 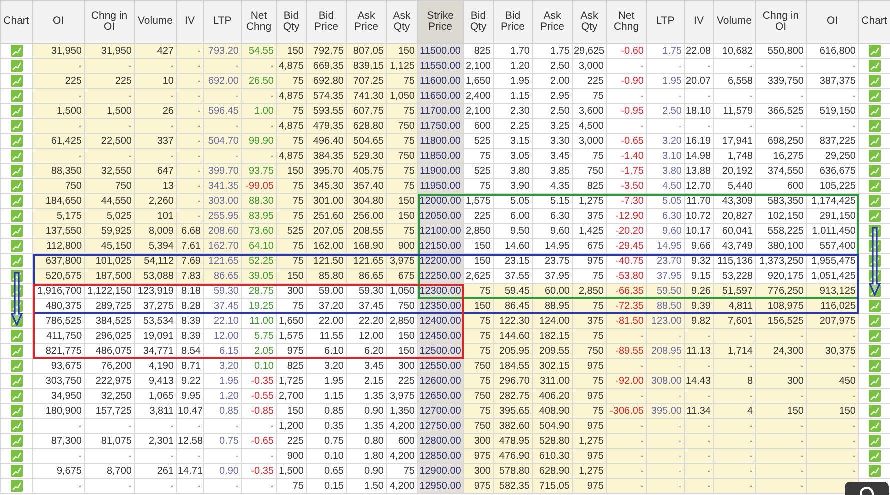 What do you see at coordinates (441, 396) in the screenshot?
I see `strike-price: 12650.00` at bounding box center [441, 396].